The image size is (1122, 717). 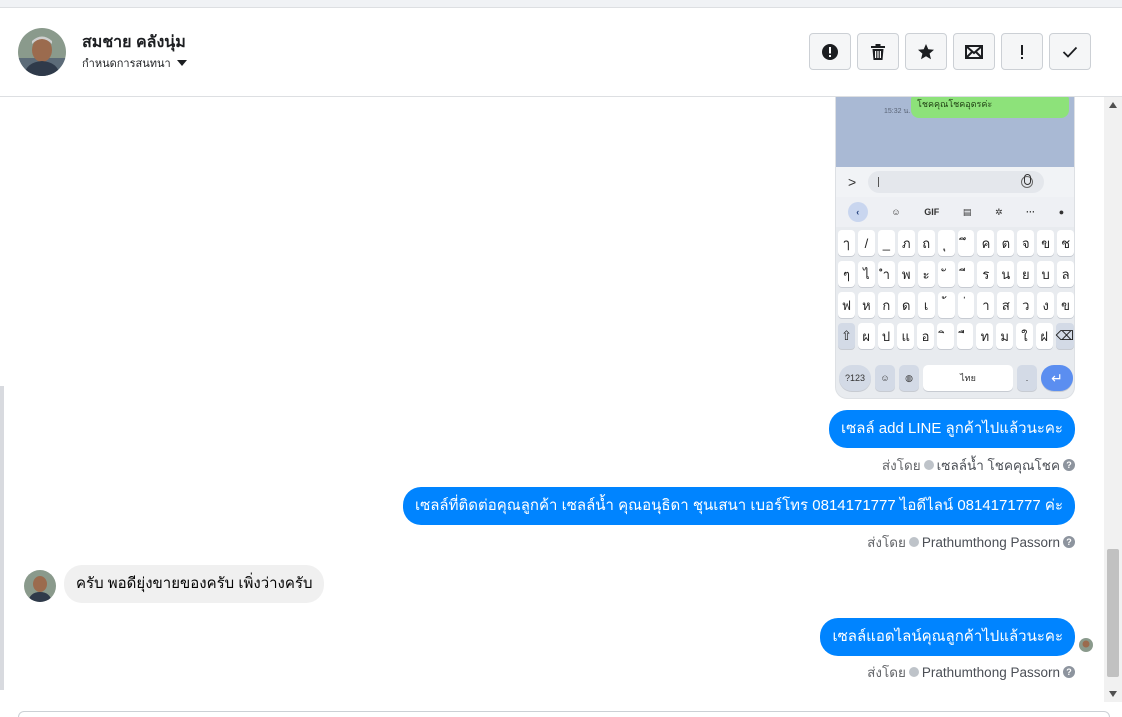 I want to click on key: ำ, so click(x=886, y=274).